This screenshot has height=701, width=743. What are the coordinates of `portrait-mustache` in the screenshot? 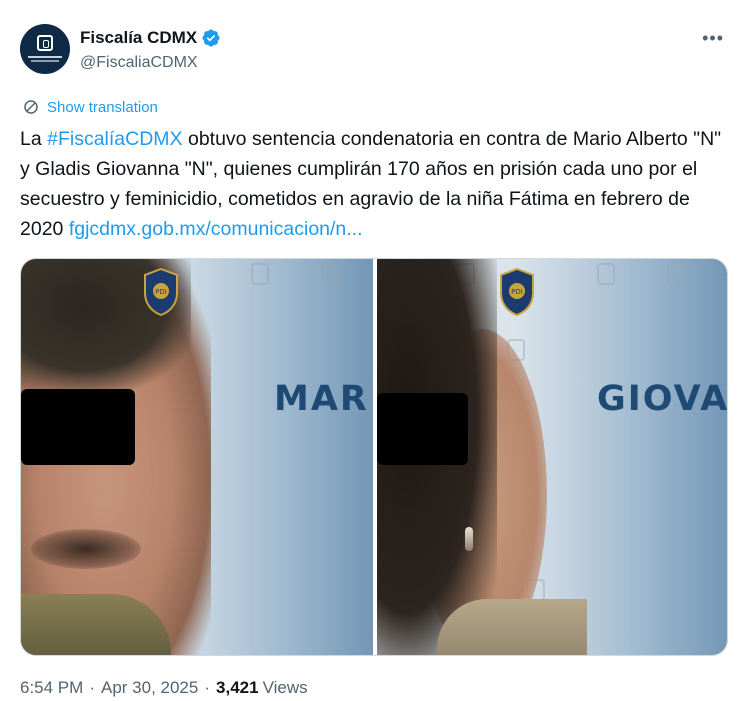 It's located at (86, 549).